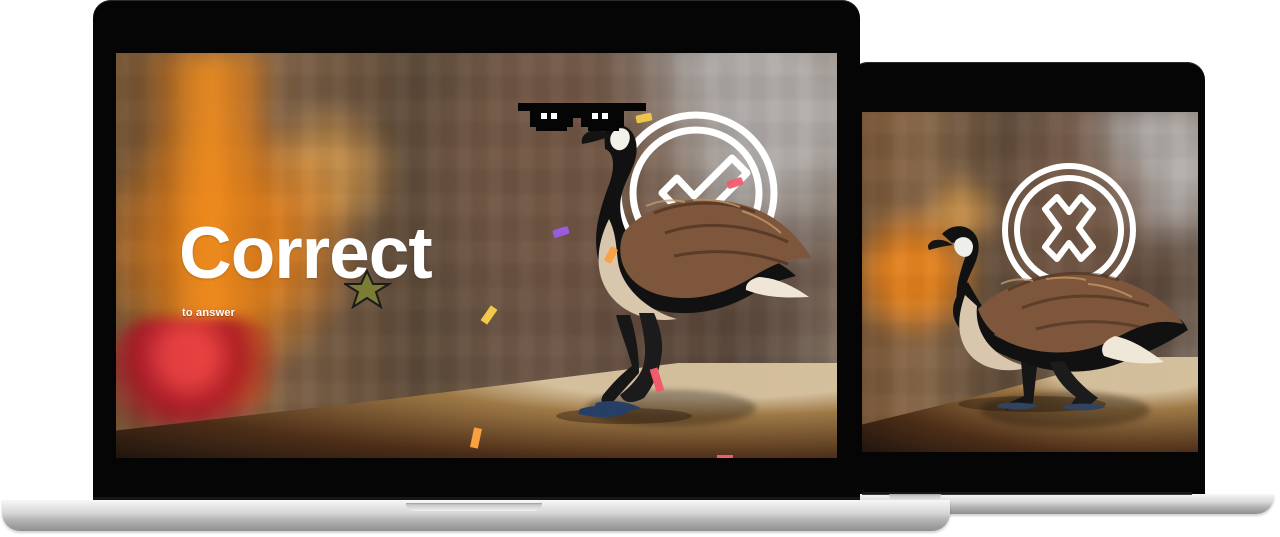  I want to click on confetti-icon, so click(652, 379).